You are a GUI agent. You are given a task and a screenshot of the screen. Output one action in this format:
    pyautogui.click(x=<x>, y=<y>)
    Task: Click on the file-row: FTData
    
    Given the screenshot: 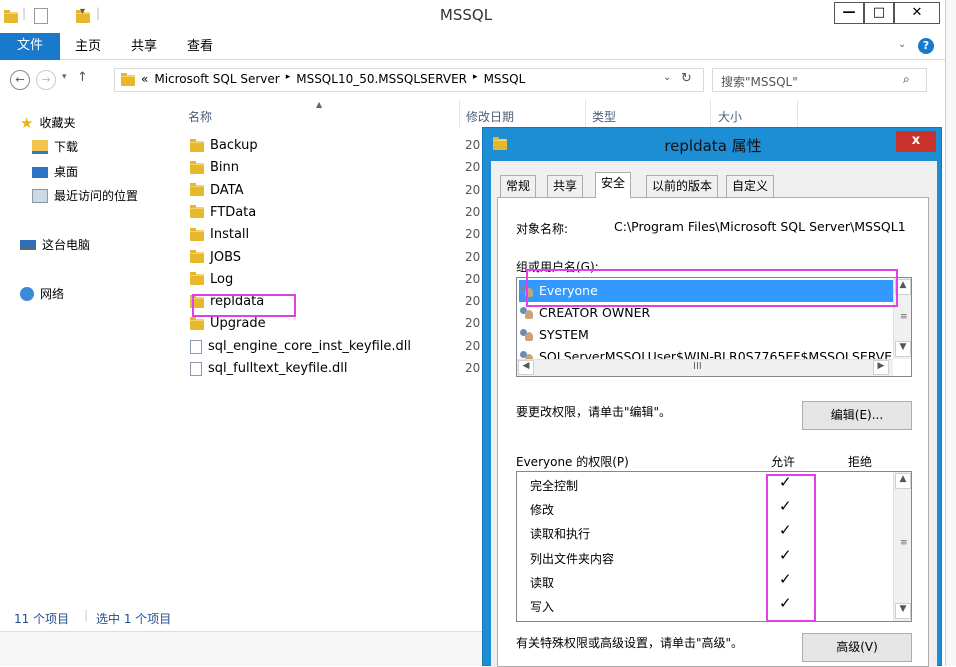 What is the action you would take?
    pyautogui.click(x=223, y=213)
    